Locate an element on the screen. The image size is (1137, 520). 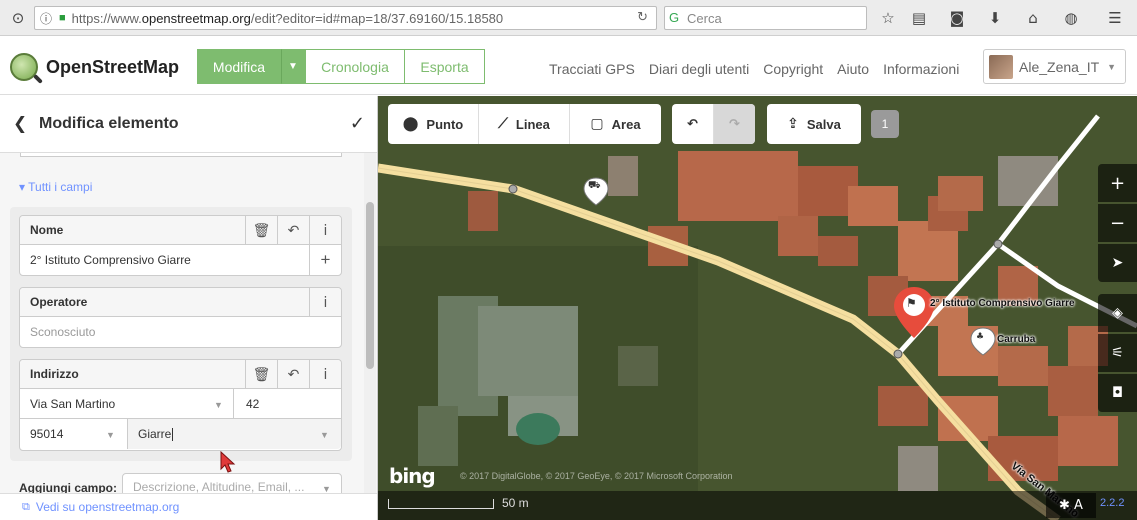
bing-logo: bing is located at coordinates (412, 476).